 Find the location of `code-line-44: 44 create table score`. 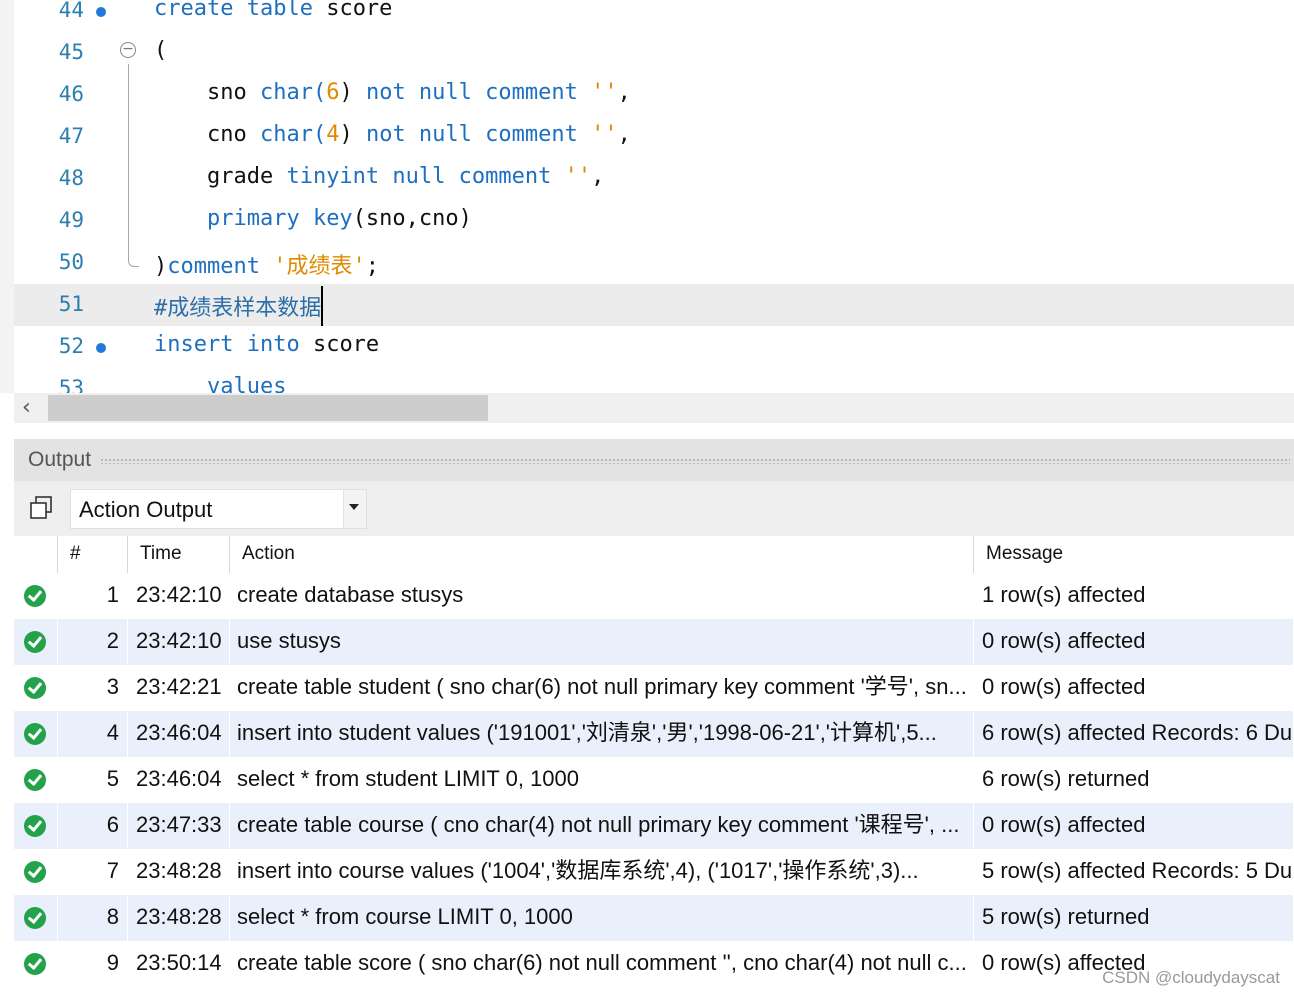

code-line-44: 44 create table score is located at coordinates (654, 16).